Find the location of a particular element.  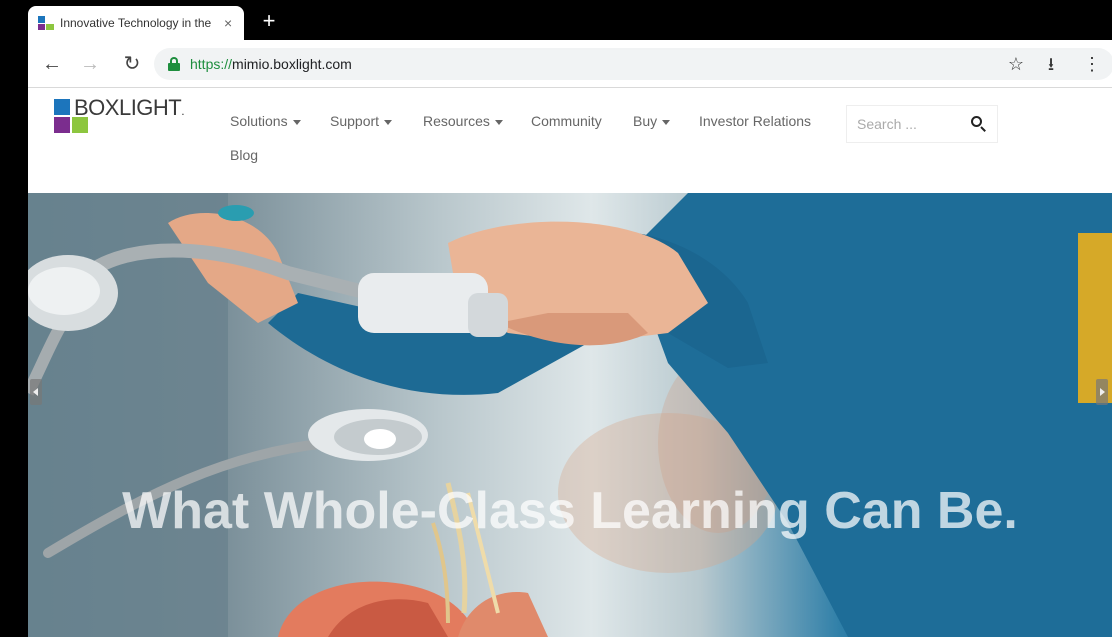

kebab-menu-icon: ⋮ is located at coordinates (1092, 64).